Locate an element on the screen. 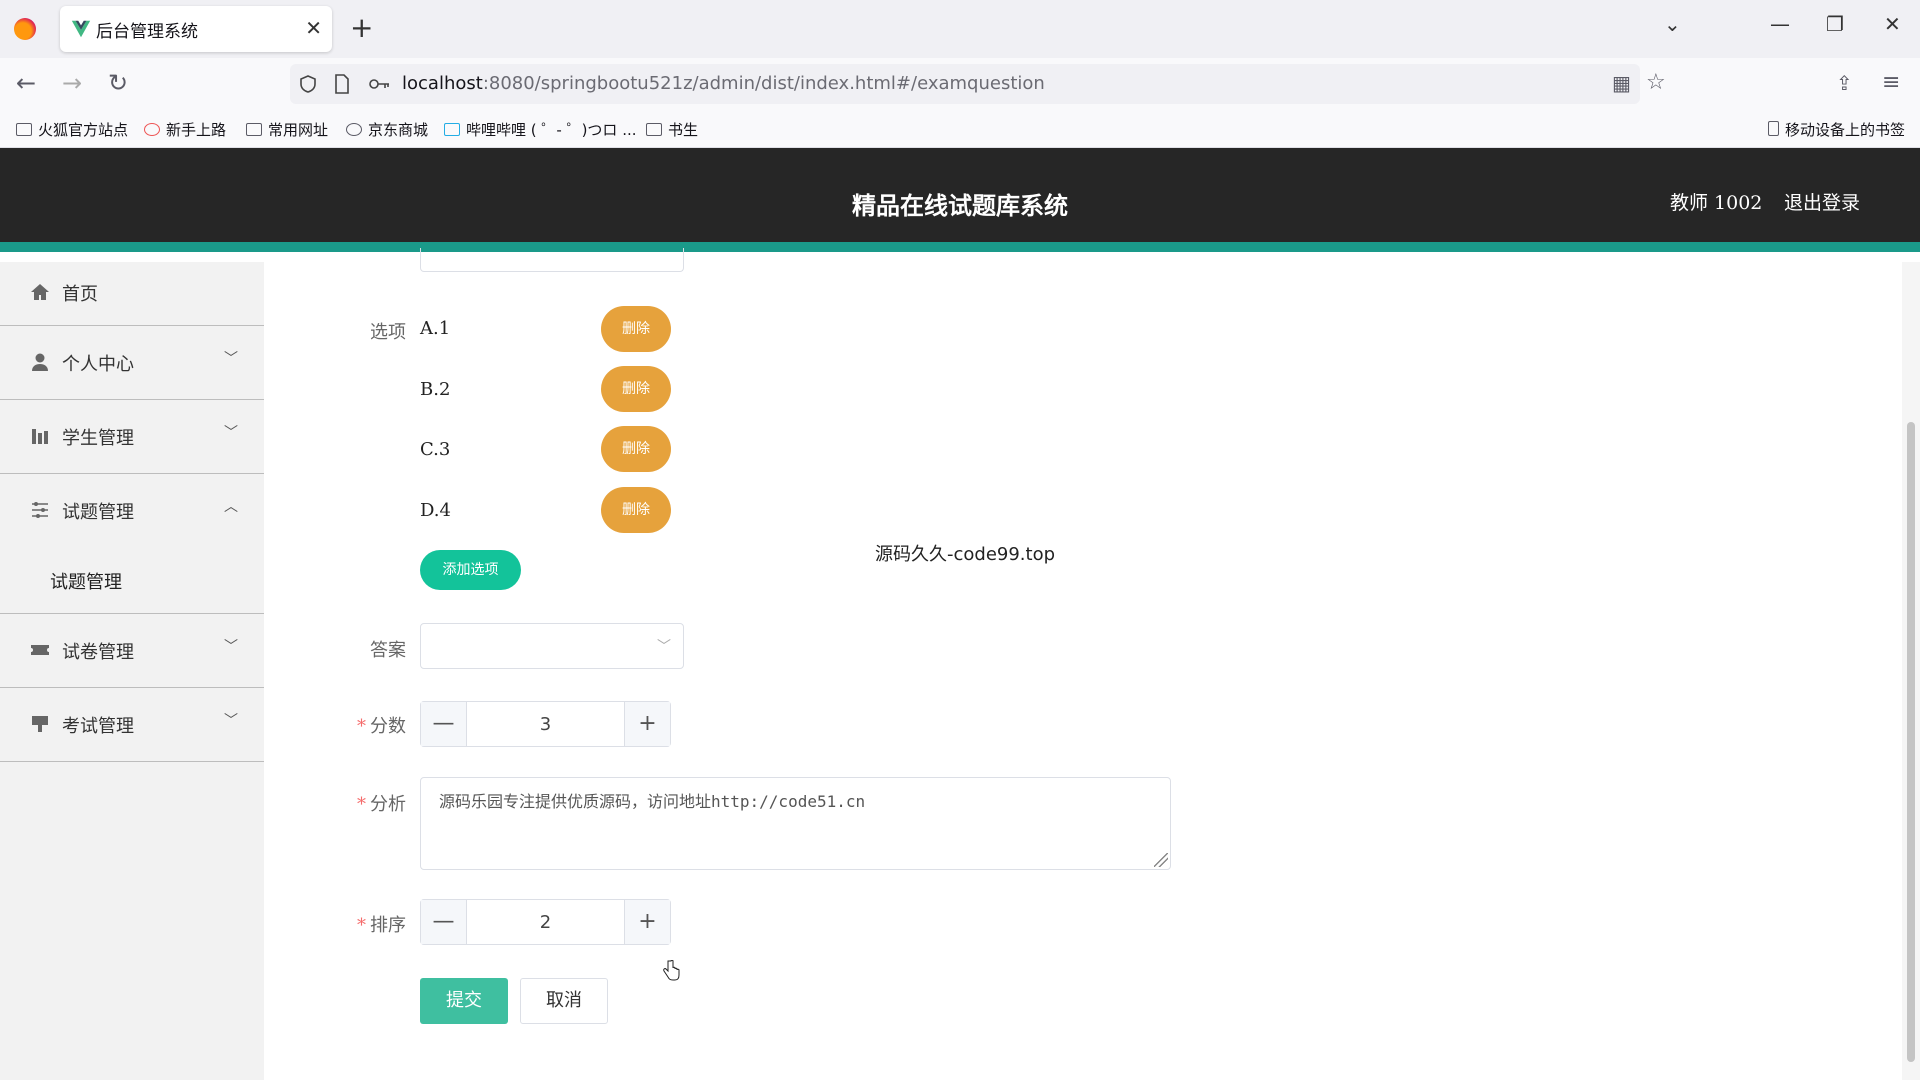 The width and height of the screenshot is (1920, 1080). sidebar-item-exam-management: 考试管理 ﹀ is located at coordinates (132, 725).